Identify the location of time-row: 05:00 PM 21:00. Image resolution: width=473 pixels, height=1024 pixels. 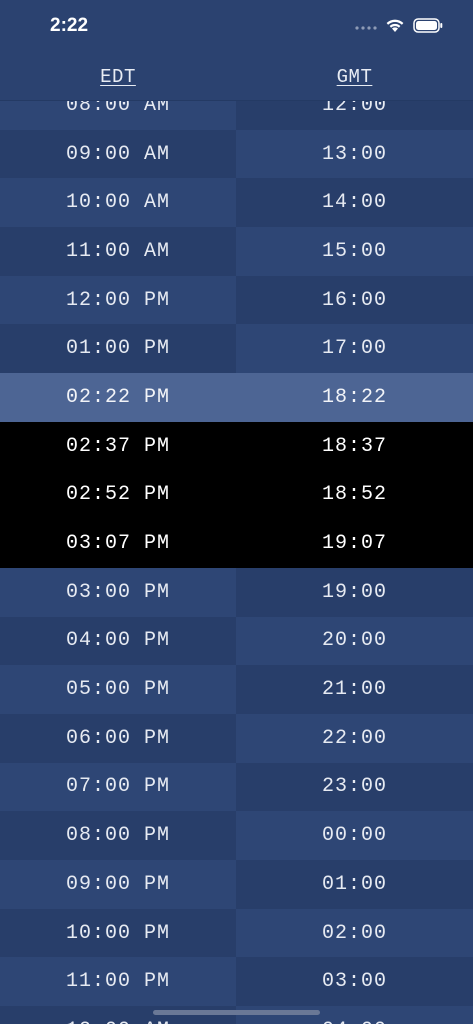
(236, 689).